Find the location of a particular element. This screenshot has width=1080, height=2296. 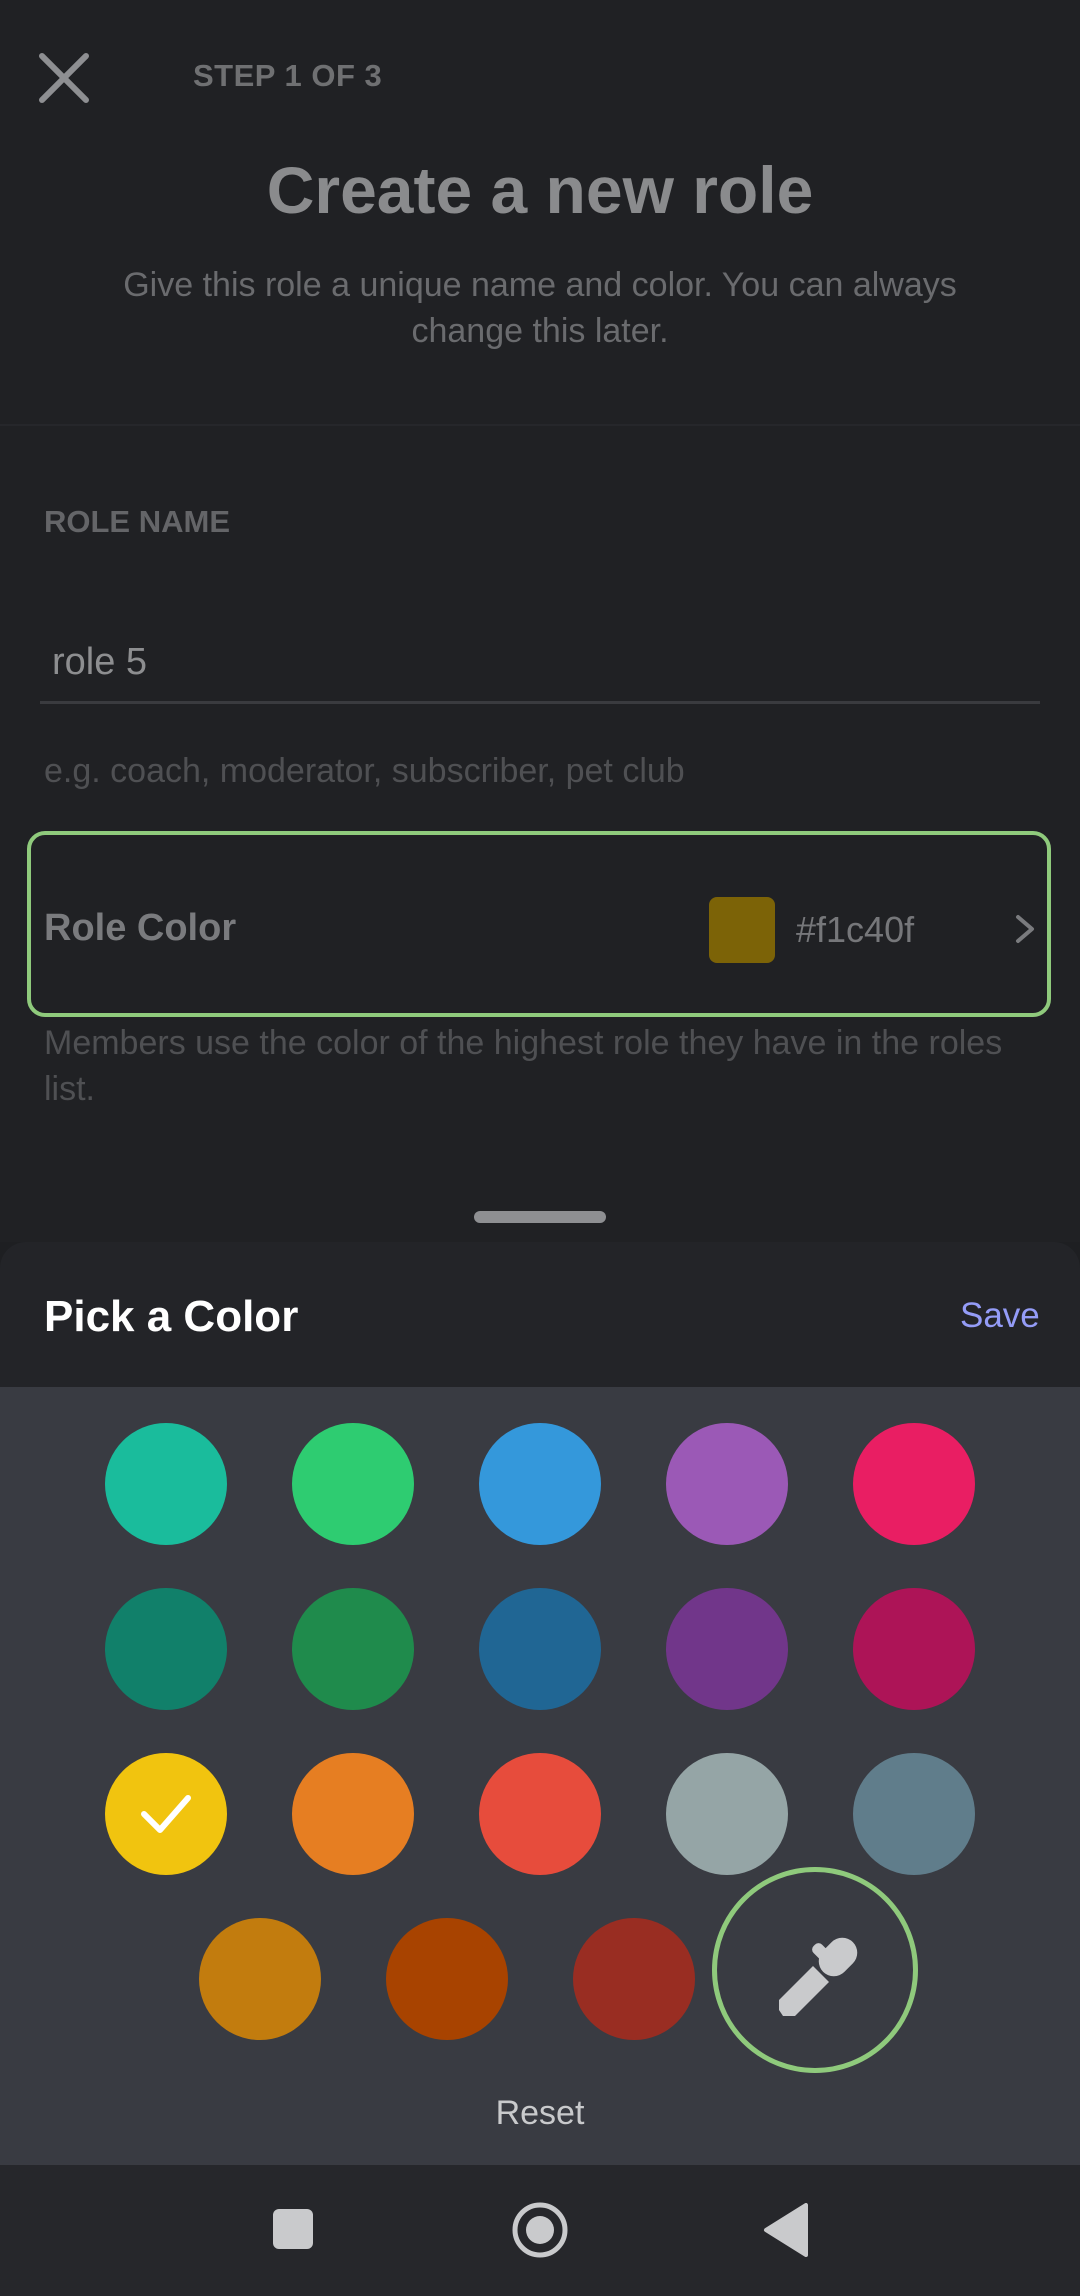

circle-home-icon is located at coordinates (540, 2230).